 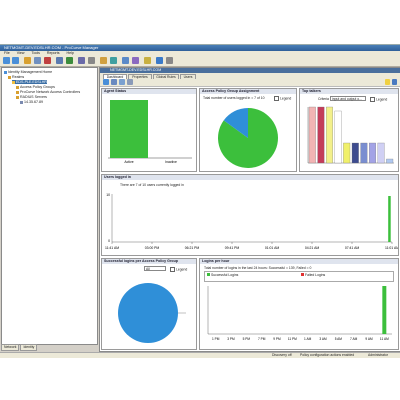 What do you see at coordinates (21, 53) in the screenshot?
I see `menu-view: View` at bounding box center [21, 53].